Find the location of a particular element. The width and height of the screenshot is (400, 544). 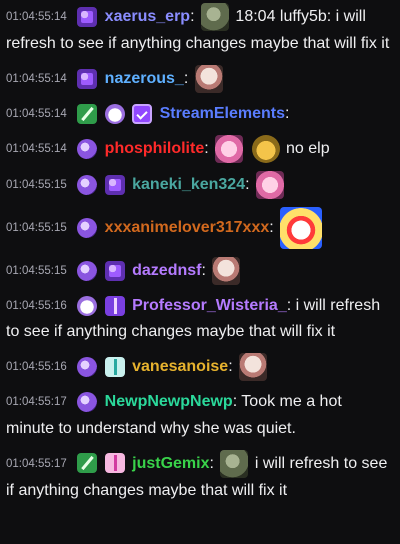

chat-message: 01:04:55:15 xxxanimelover317xxx: is located at coordinates (200, 228).